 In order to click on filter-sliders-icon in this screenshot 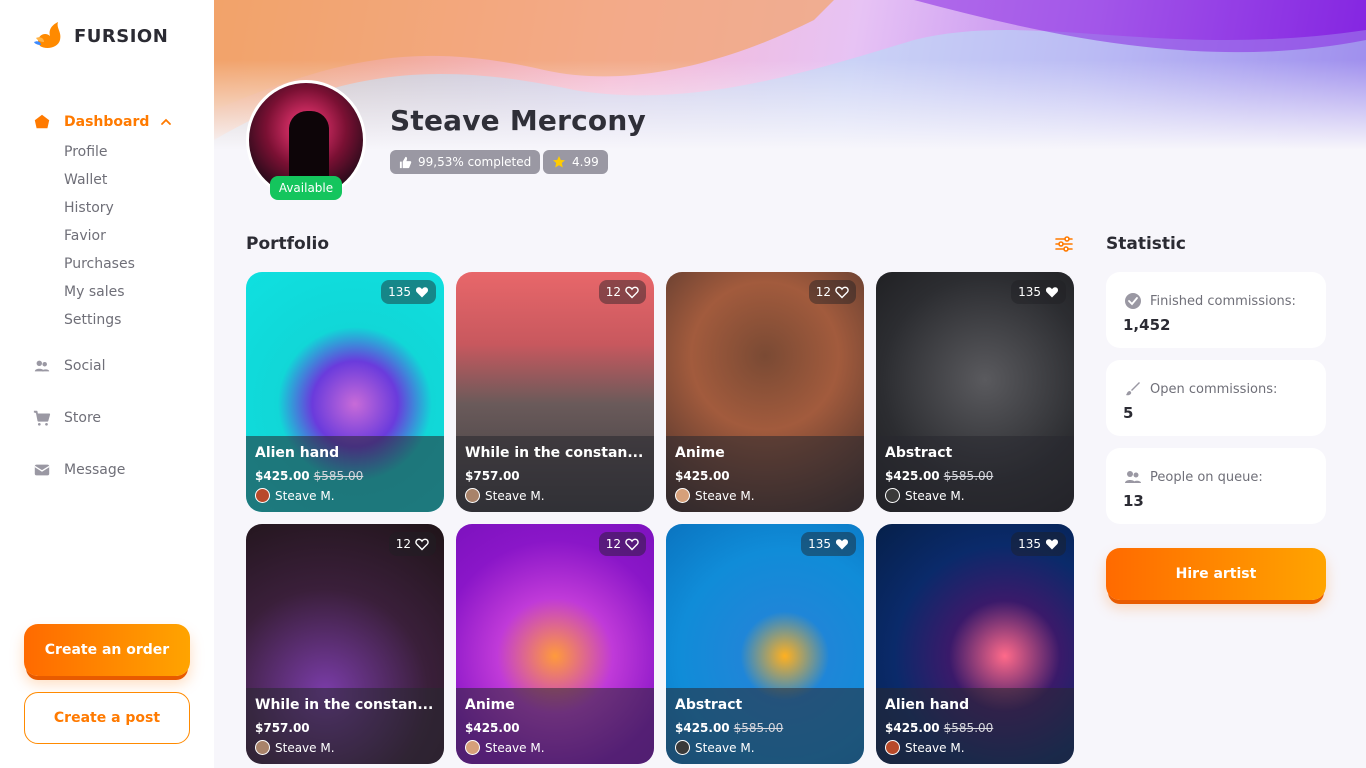, I will do `click(1064, 244)`.